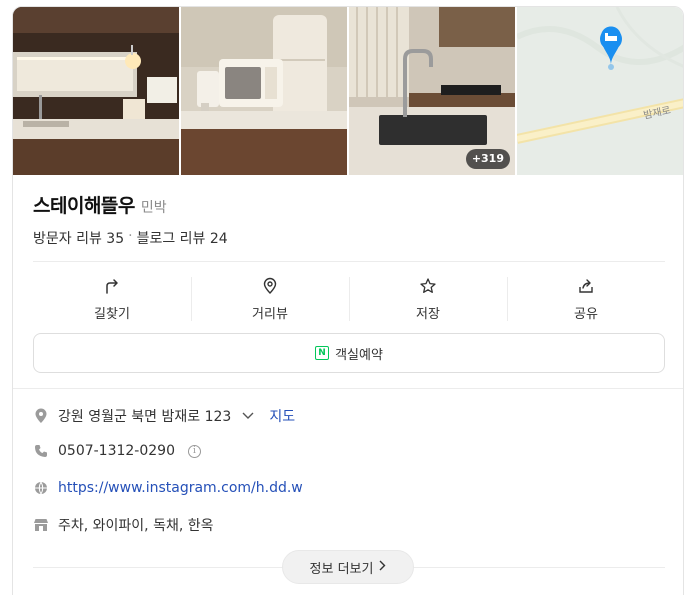 The image size is (699, 595). Describe the element at coordinates (145, 417) in the screenshot. I see `address-text: 강원 영월군 북면 밤재로 123` at that location.